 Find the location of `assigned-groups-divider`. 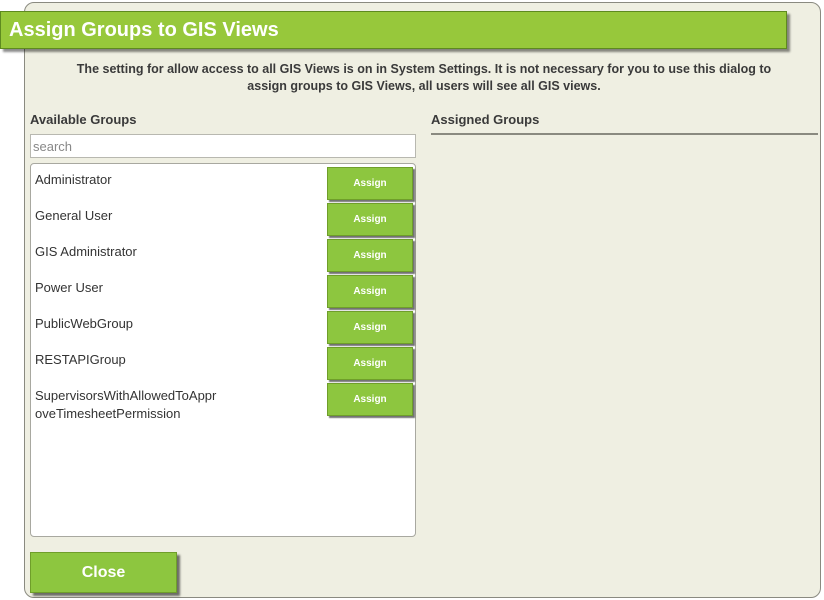

assigned-groups-divider is located at coordinates (624, 134).